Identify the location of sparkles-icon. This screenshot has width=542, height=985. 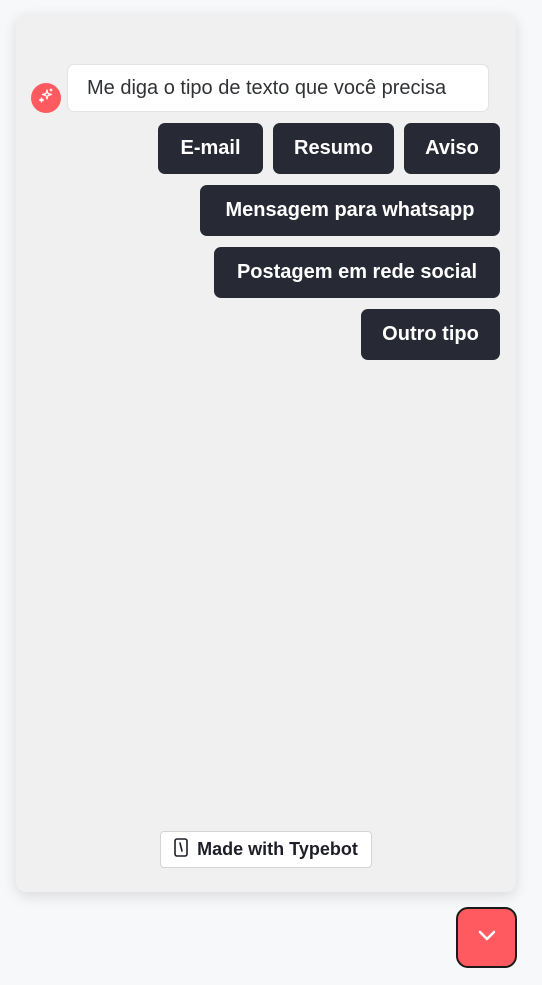
(46, 98).